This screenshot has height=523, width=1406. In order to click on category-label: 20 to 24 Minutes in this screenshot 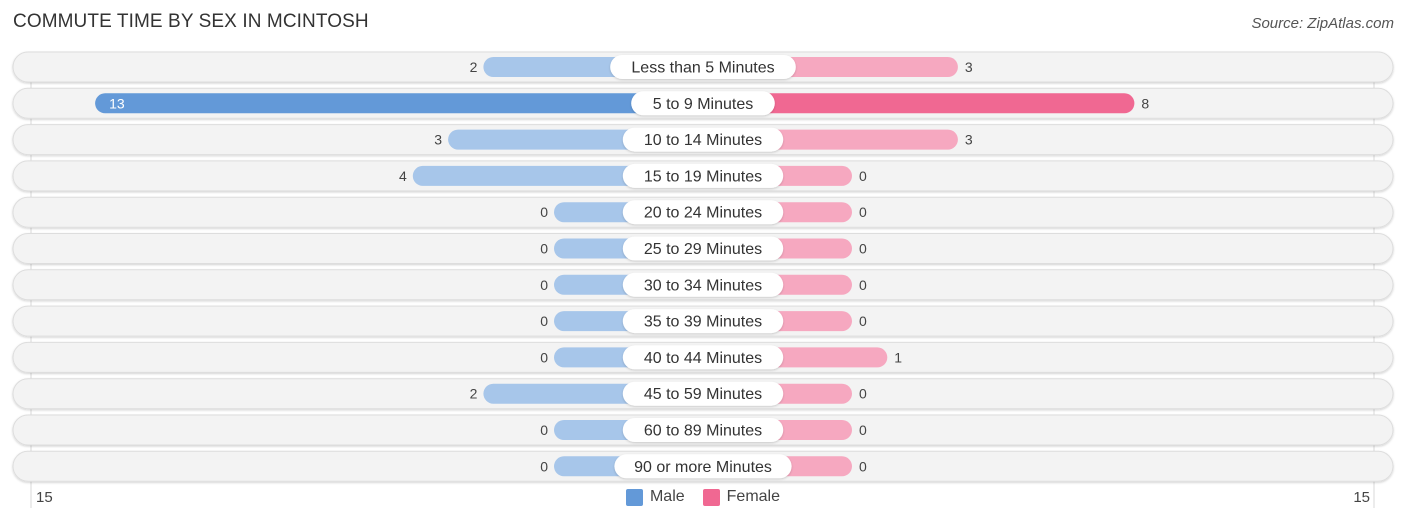, I will do `click(703, 213)`.